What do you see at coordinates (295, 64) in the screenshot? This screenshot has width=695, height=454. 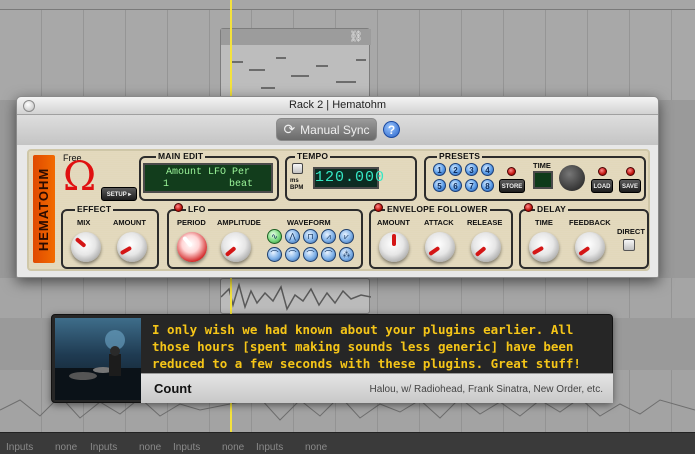 I see `midi-region: ⛓` at bounding box center [295, 64].